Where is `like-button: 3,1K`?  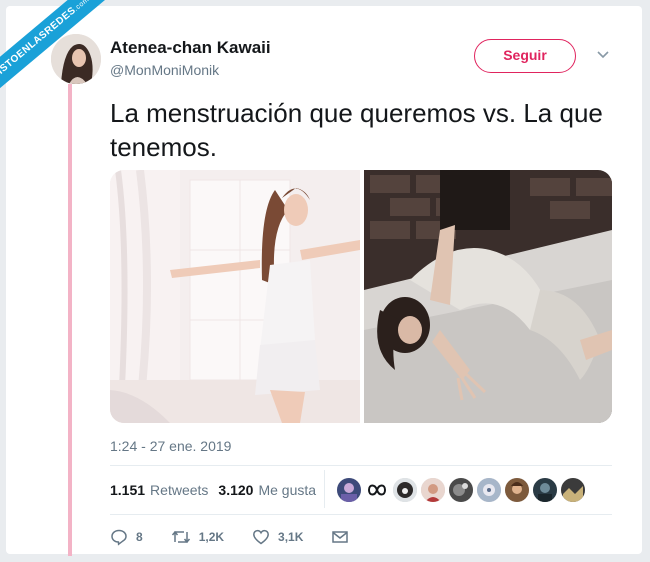 like-button: 3,1K is located at coordinates (277, 537).